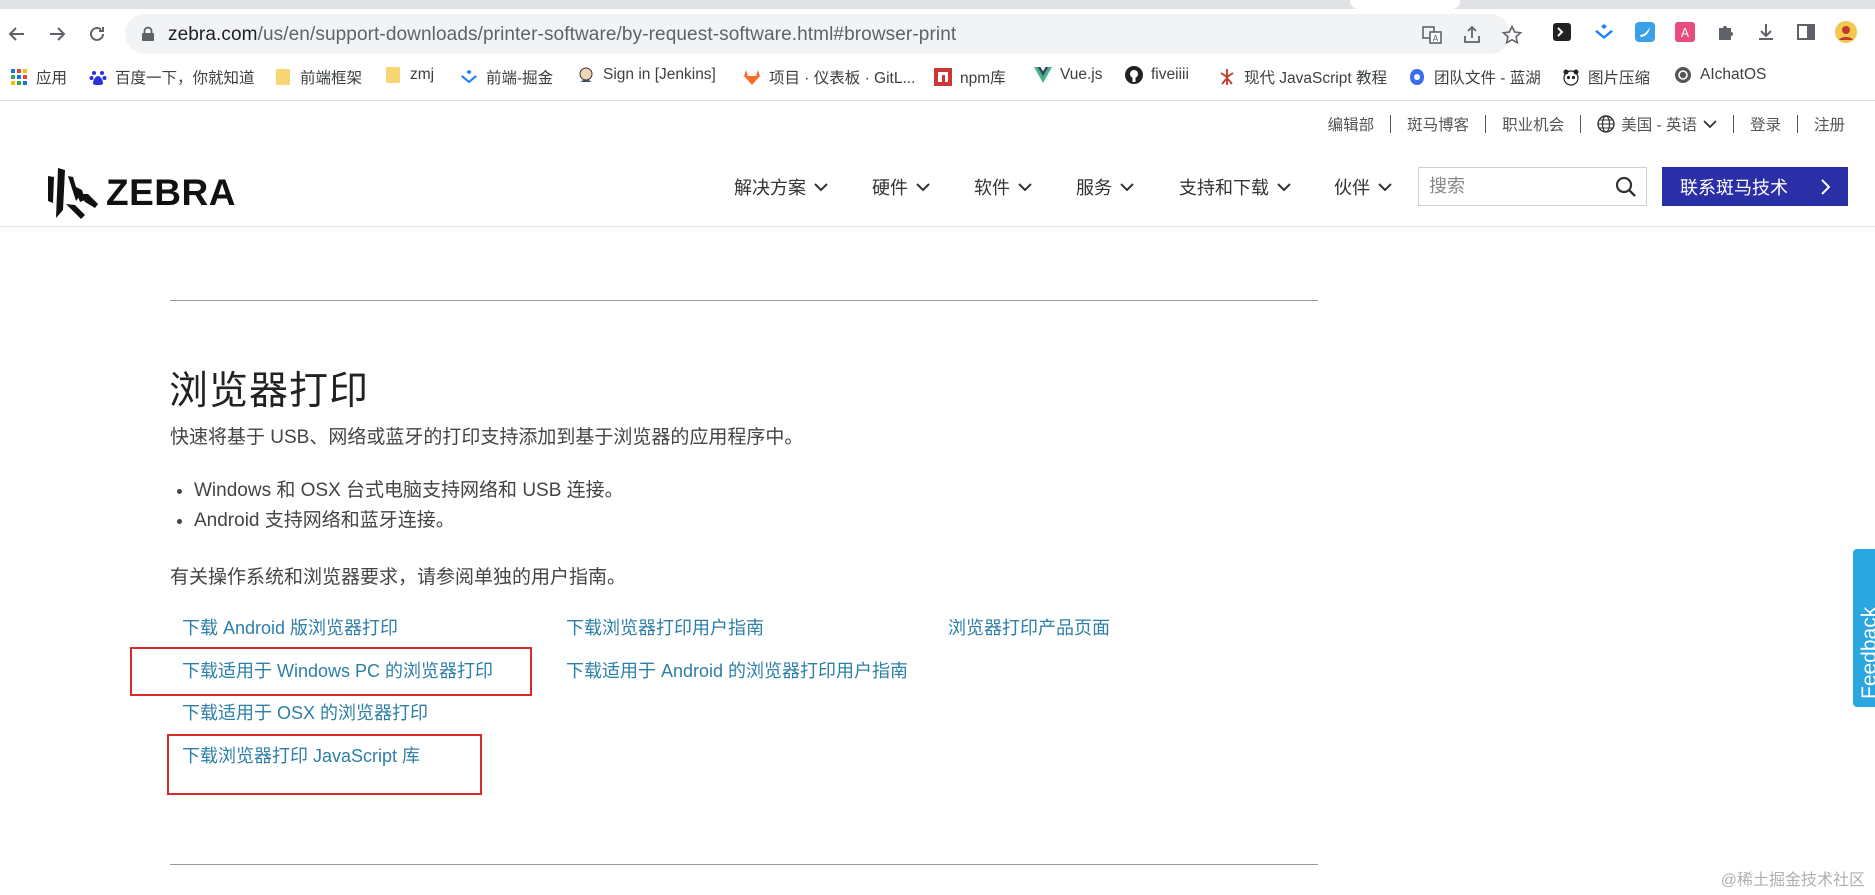  What do you see at coordinates (305, 713) in the screenshot?
I see `download-osx-link: 下载适用于 OSX 的浏览器打印` at bounding box center [305, 713].